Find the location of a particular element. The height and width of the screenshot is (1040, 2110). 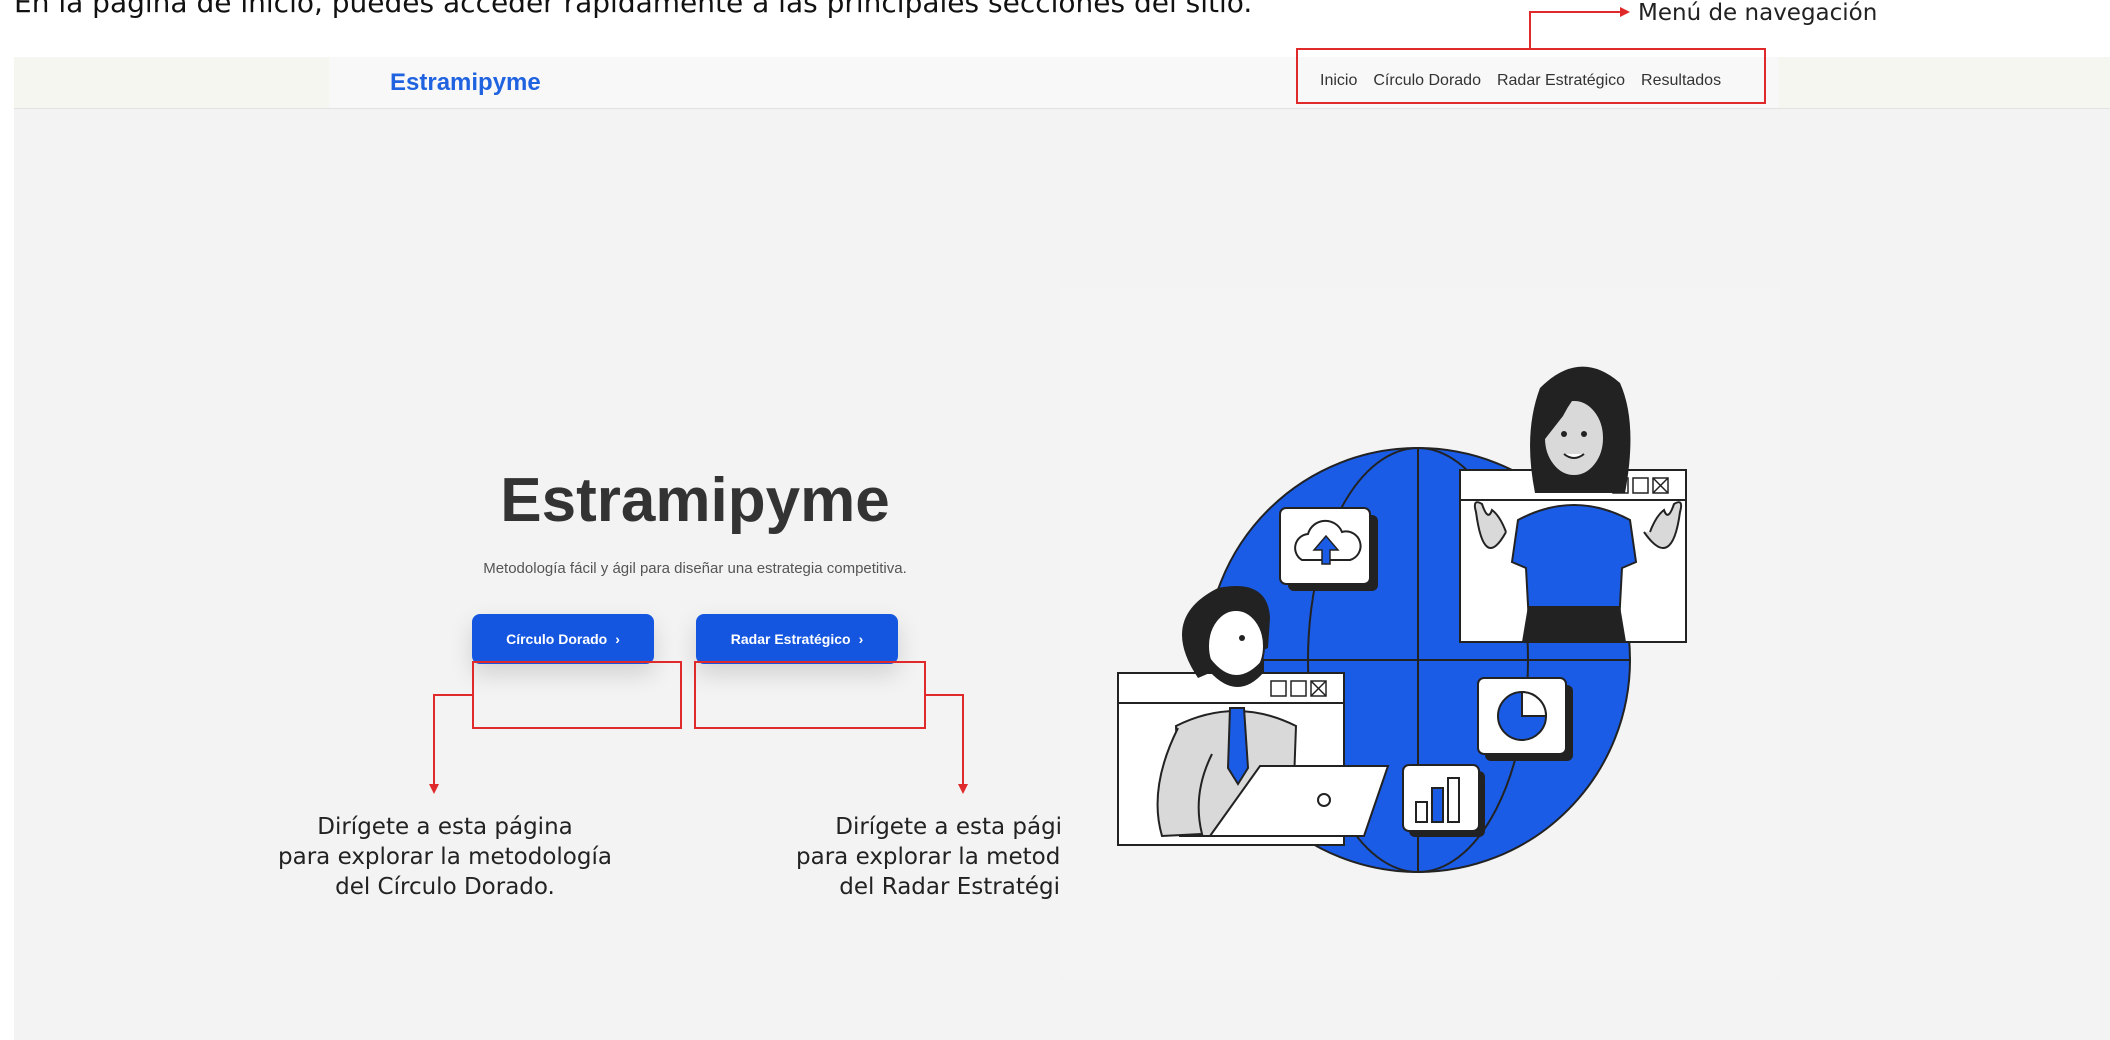

radar-arrow-line is located at coordinates (945, 740).